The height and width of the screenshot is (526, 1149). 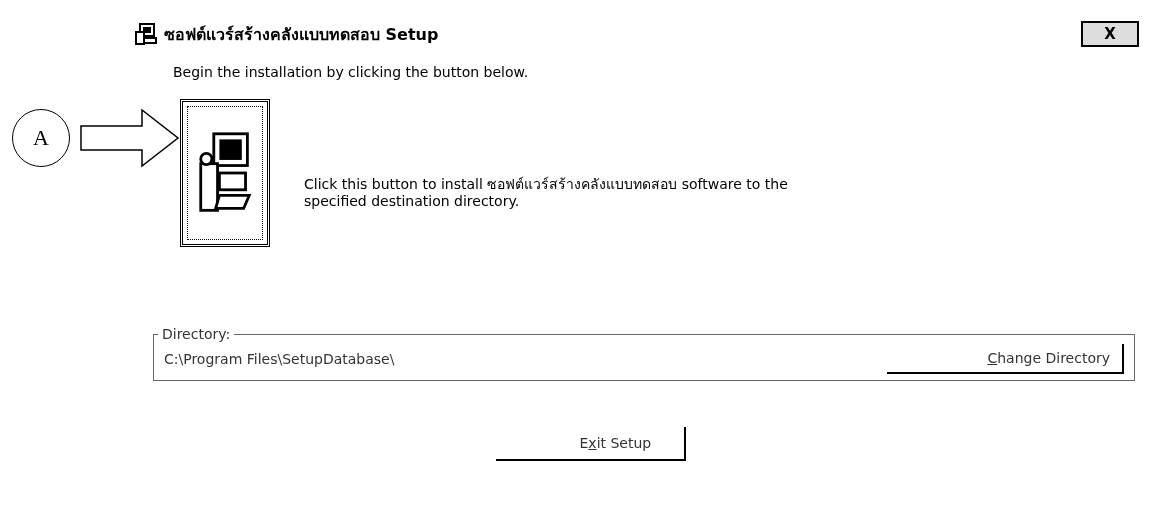 What do you see at coordinates (590, 444) in the screenshot?
I see `exit-setup-button: Exit Setup` at bounding box center [590, 444].